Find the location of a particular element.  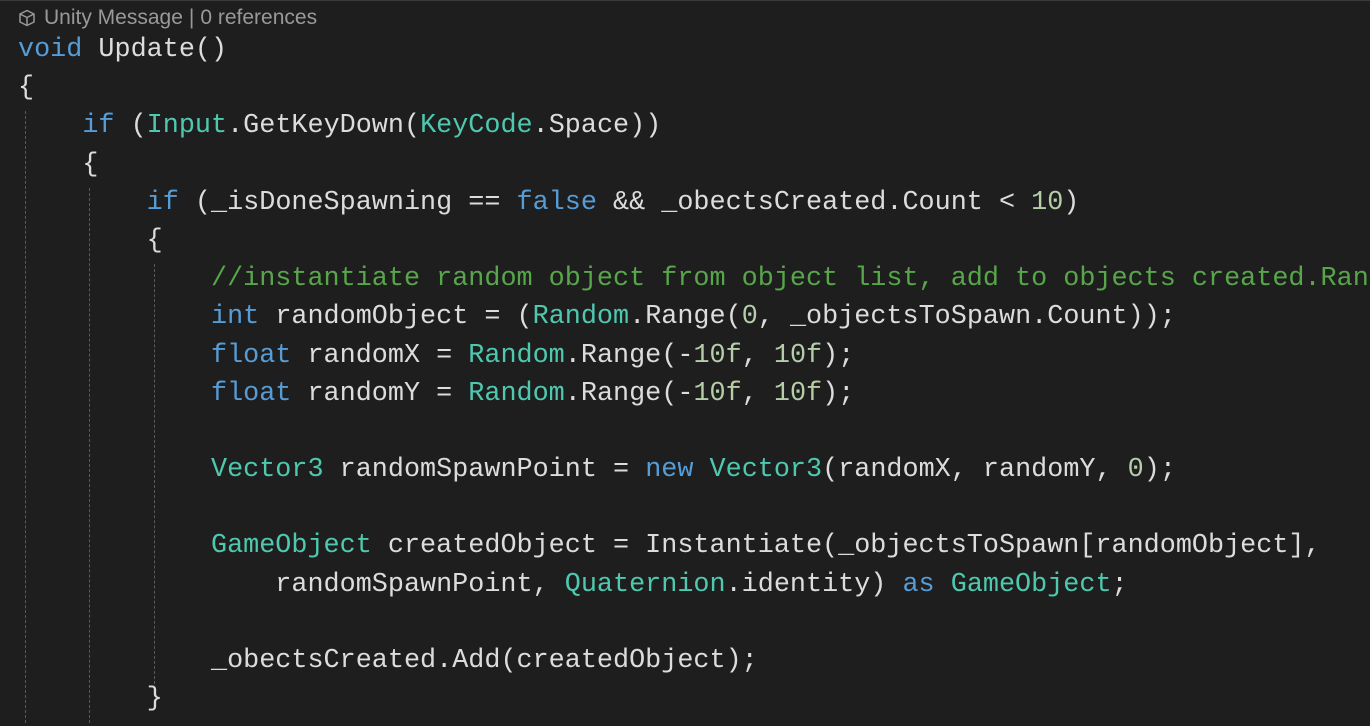

code-token: _obectsCreated.Add(createdObject); is located at coordinates (484, 661).